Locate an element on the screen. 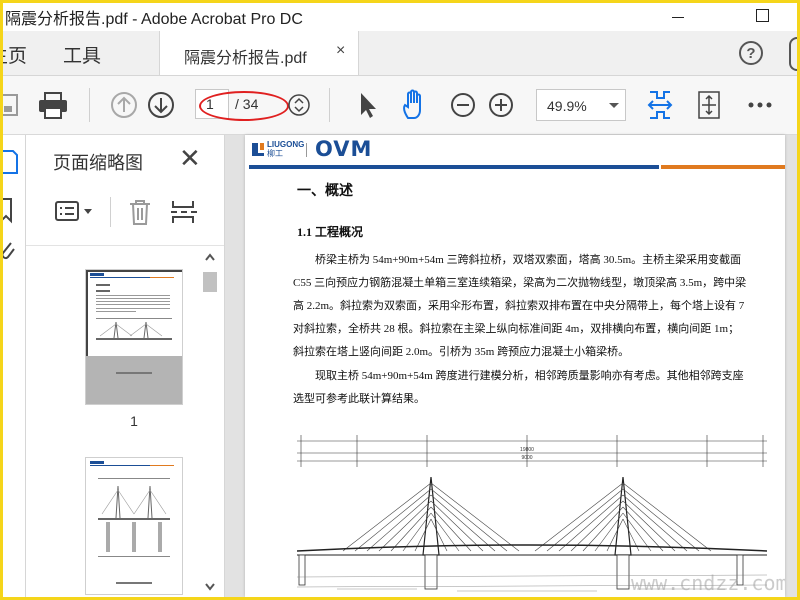 The image size is (800, 600). title-bar: 隔震分析报告.pdf - Adobe Acrobat Pro DC is located at coordinates (400, 17).